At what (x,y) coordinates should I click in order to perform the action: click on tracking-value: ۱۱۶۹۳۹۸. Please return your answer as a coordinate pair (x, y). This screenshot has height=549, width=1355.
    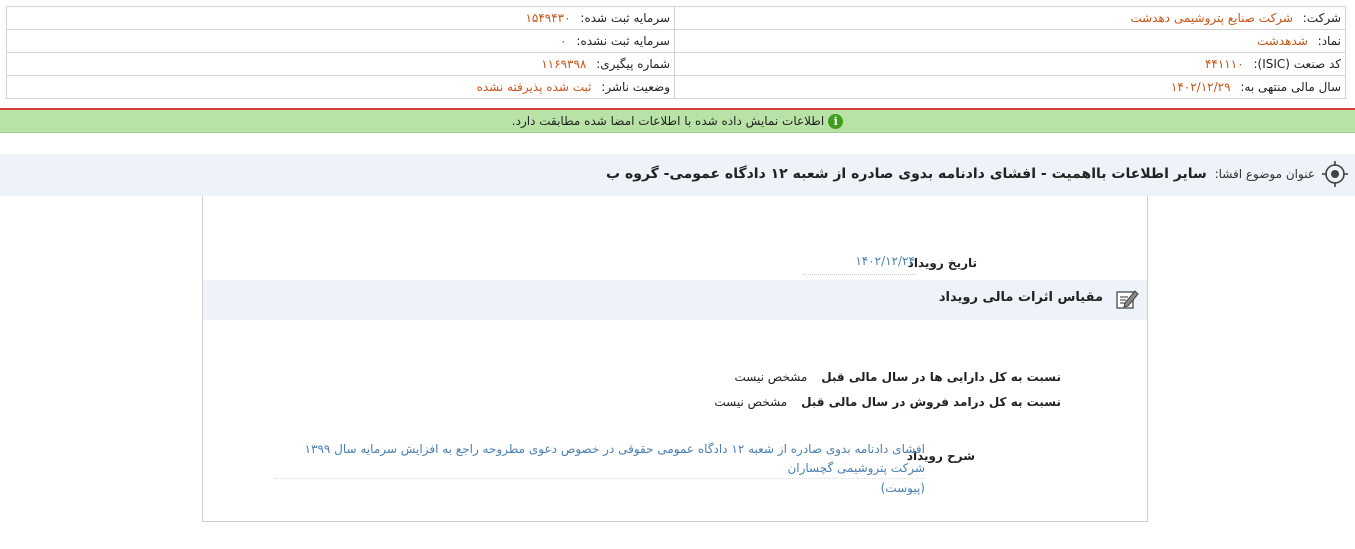
    Looking at the image, I should click on (564, 64).